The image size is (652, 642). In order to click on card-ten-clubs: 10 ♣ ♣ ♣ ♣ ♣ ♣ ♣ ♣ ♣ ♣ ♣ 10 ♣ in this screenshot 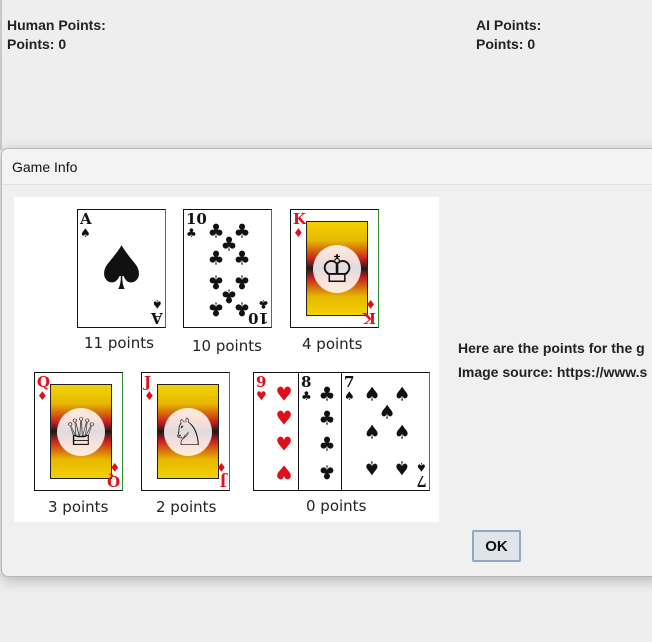, I will do `click(227, 268)`.